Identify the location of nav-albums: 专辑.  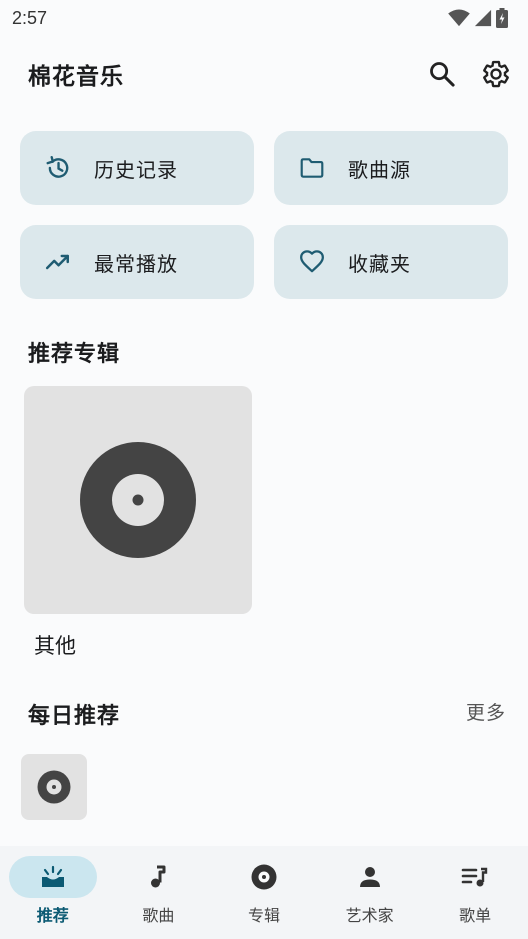
(264, 892).